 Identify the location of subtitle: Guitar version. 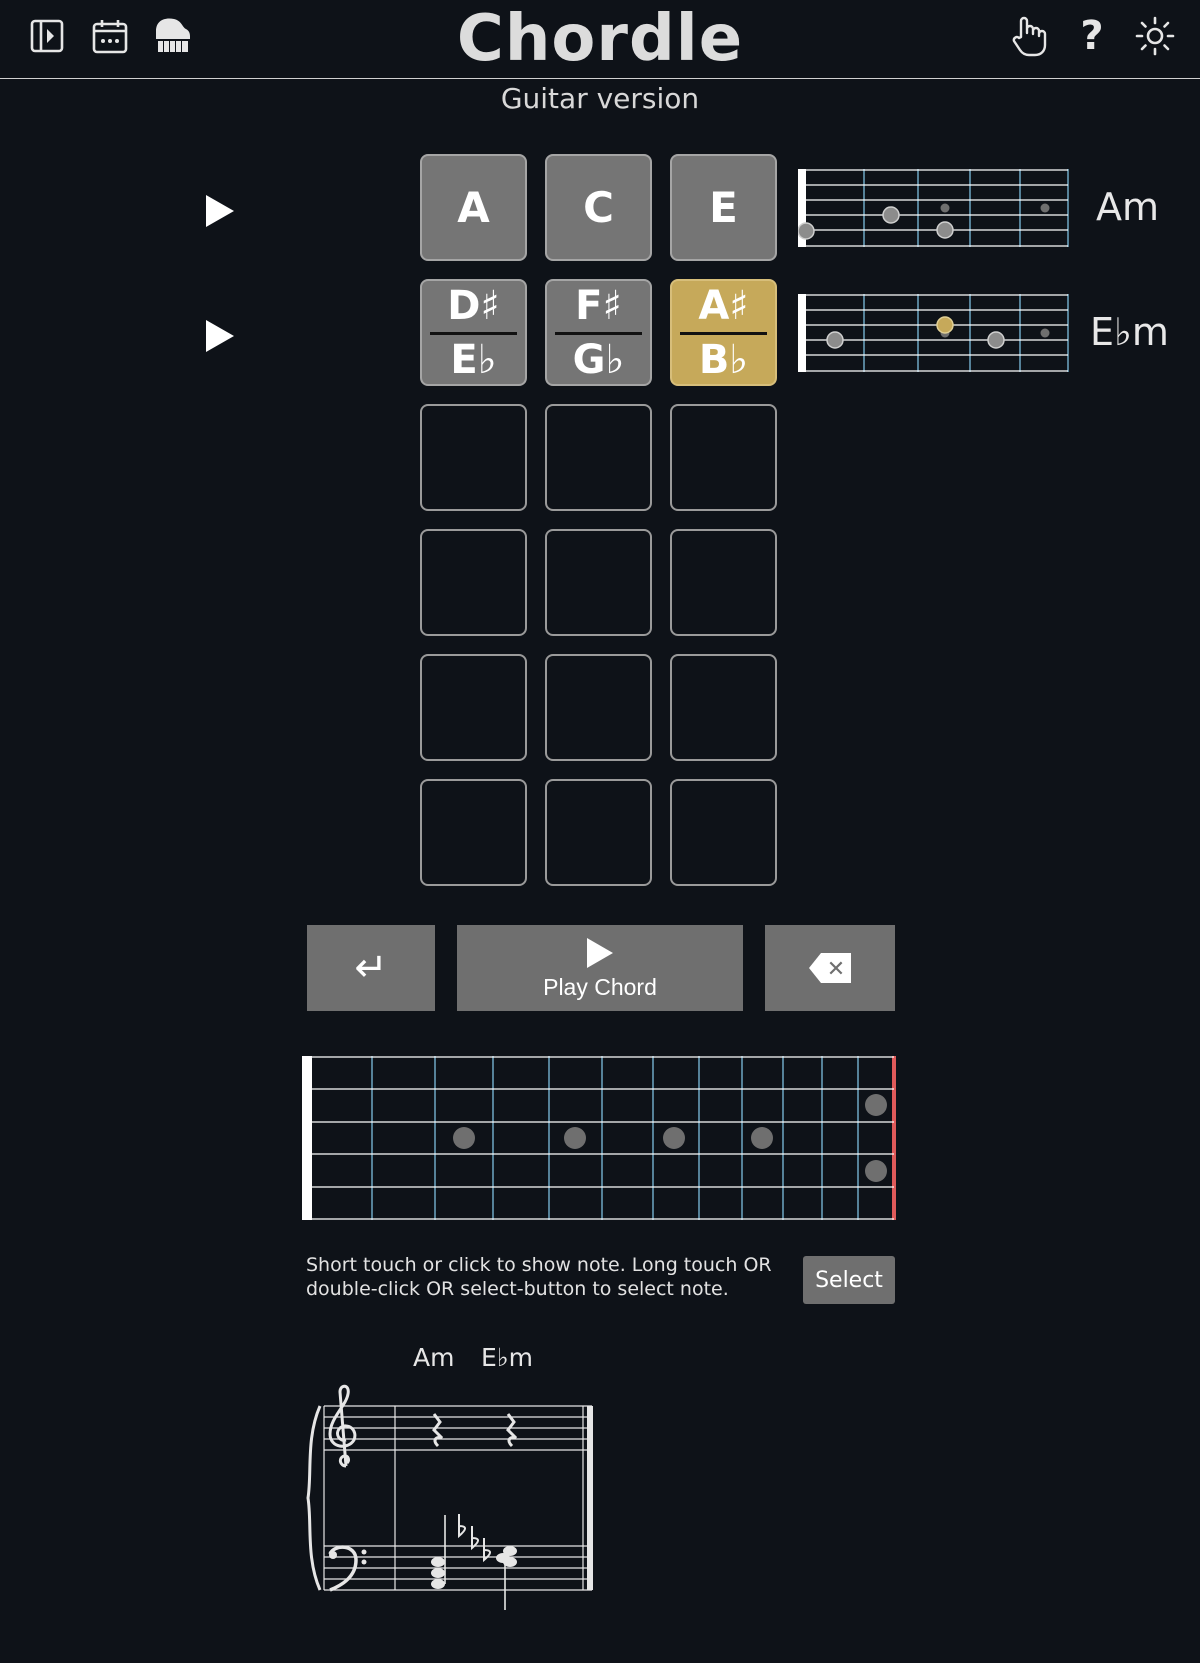
(600, 98).